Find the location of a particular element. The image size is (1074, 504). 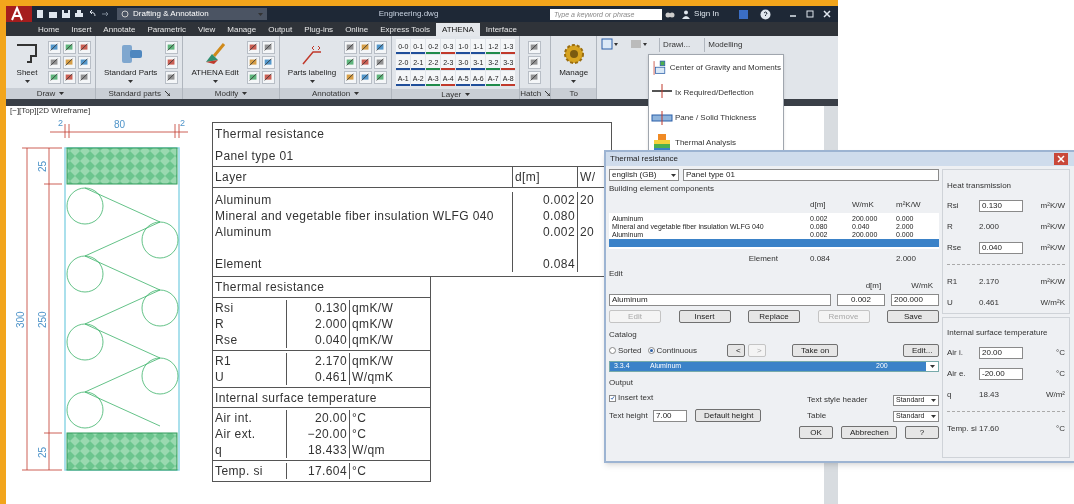

ribbon-tab: ATHENA is located at coordinates (457, 29).